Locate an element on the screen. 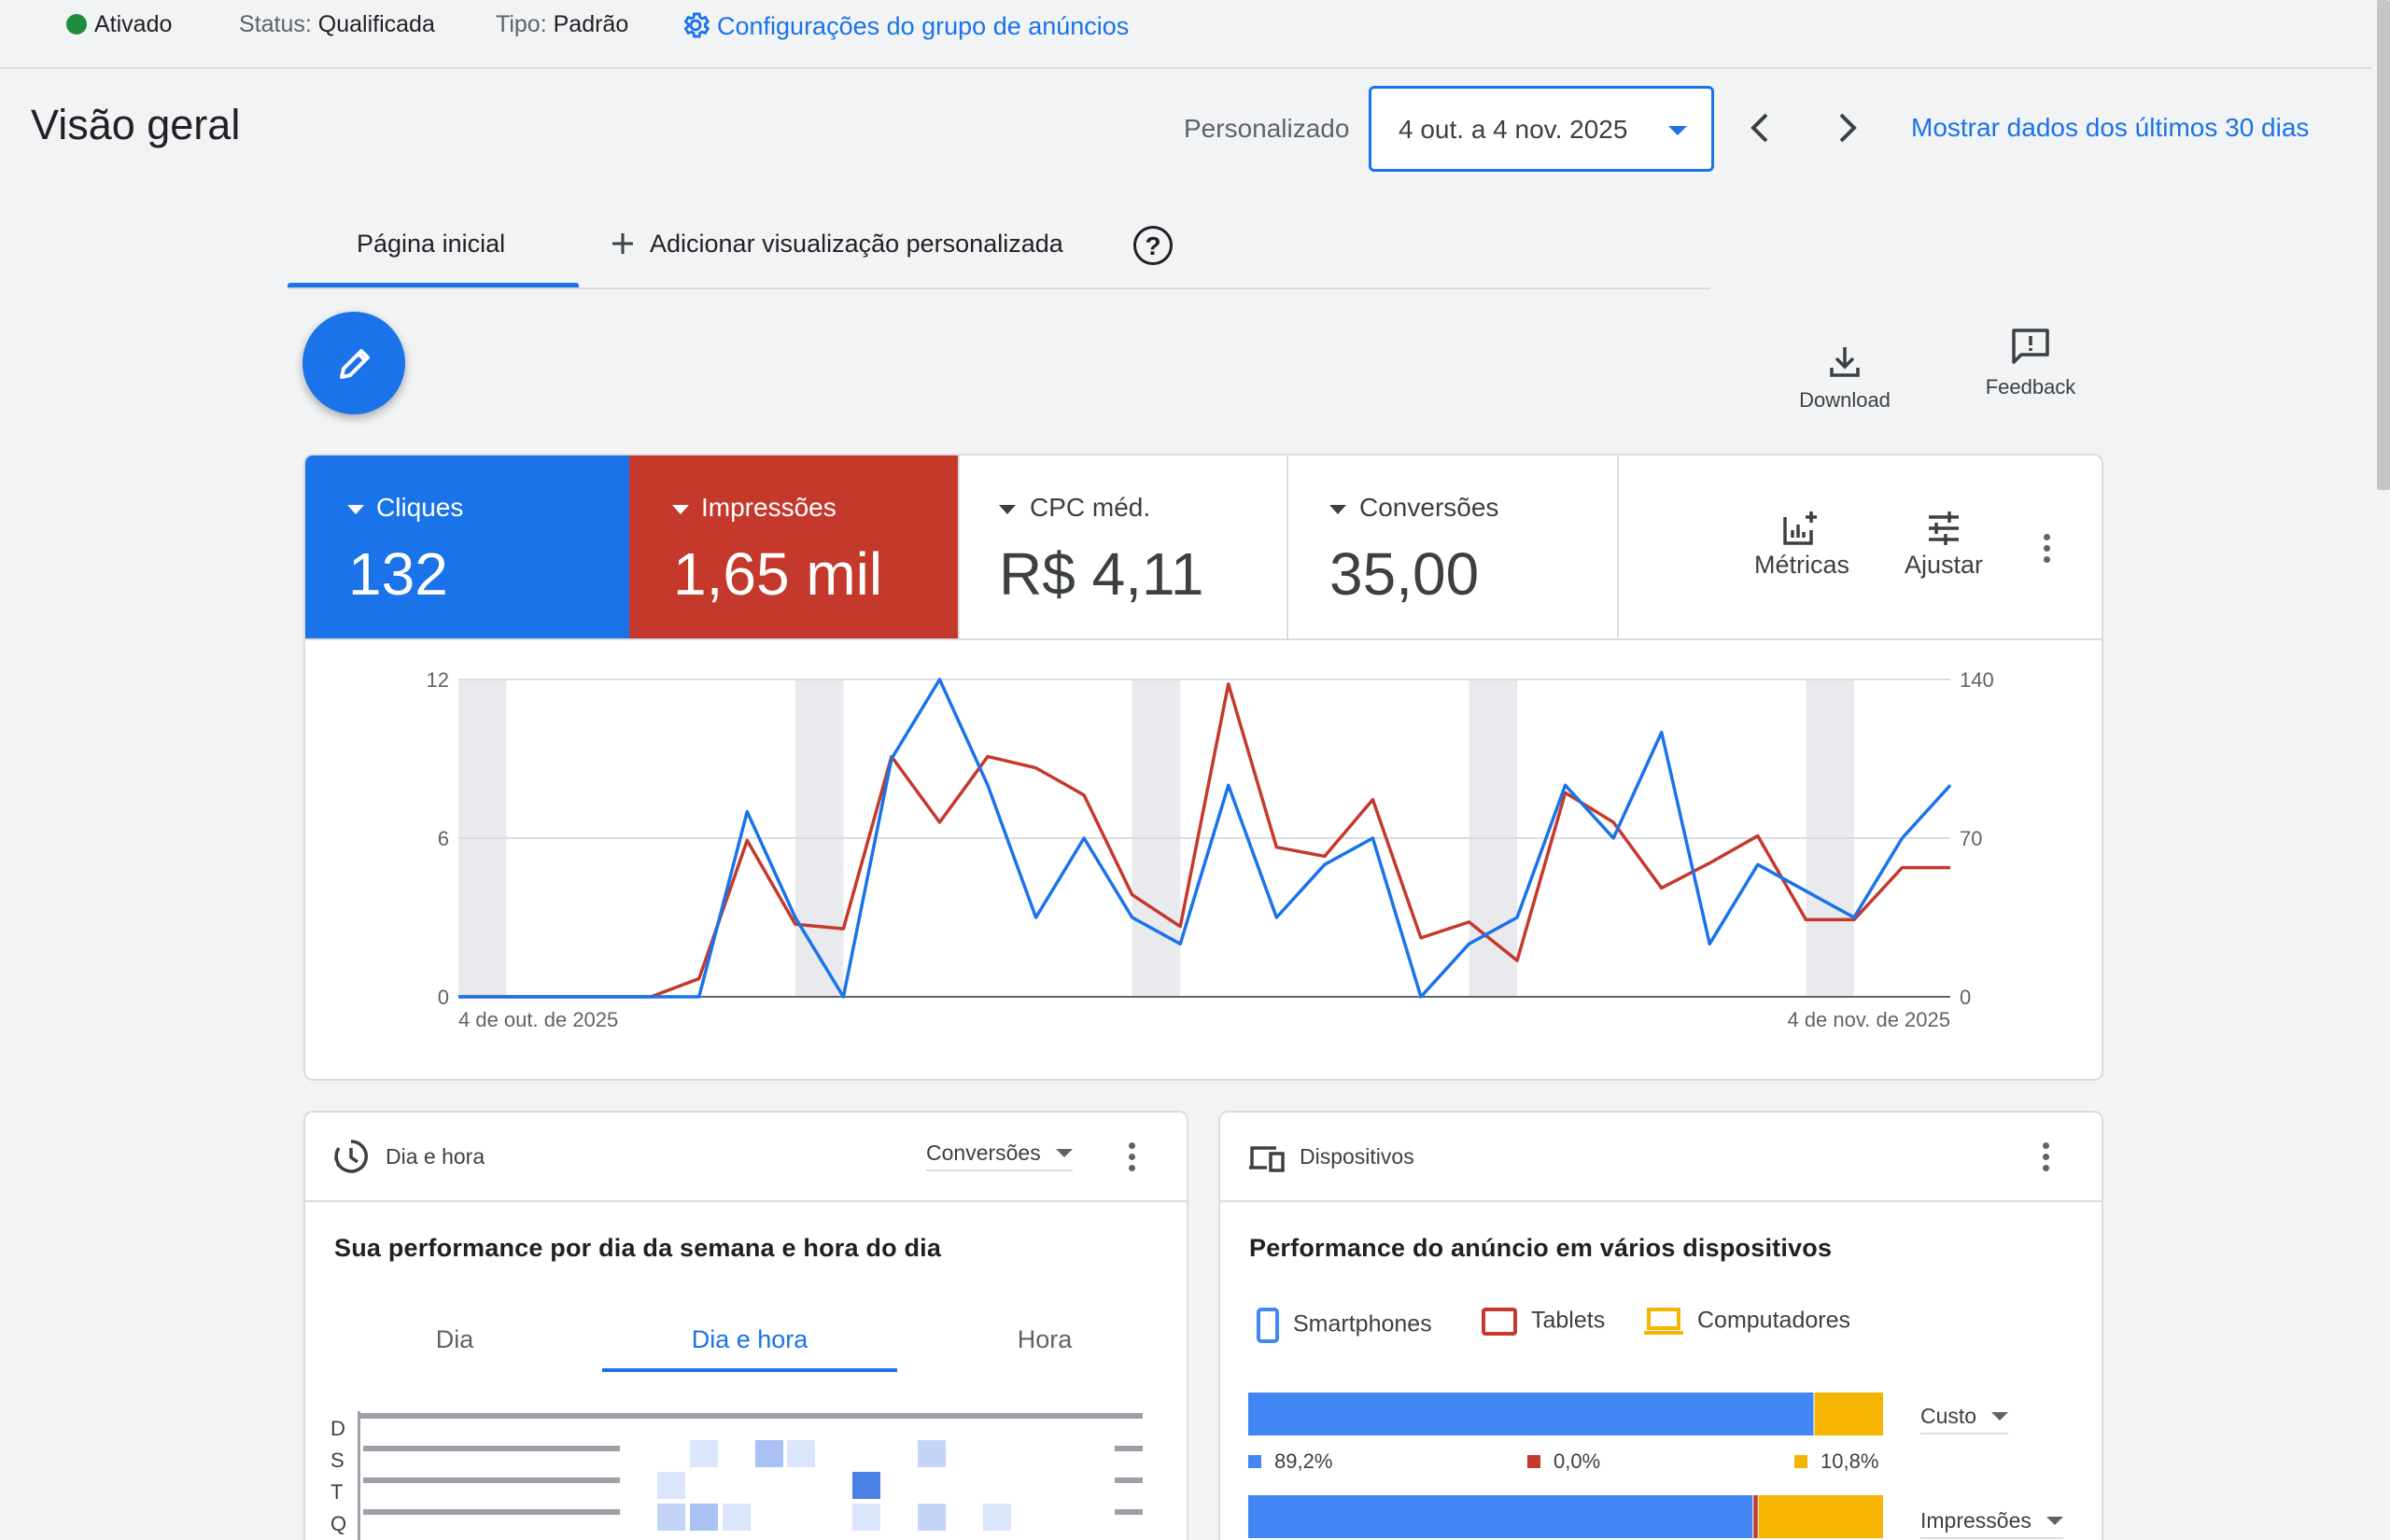 The height and width of the screenshot is (1540, 2390). active-segment-indicator is located at coordinates (749, 1370).